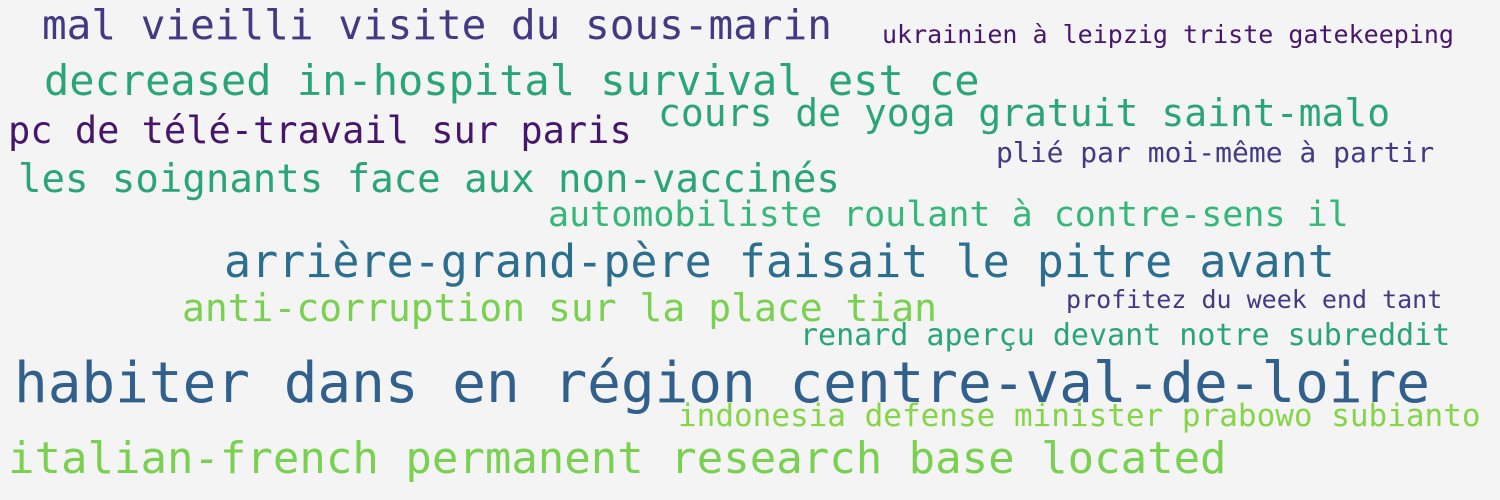 This screenshot has width=1500, height=500. Describe the element at coordinates (1168, 34) in the screenshot. I see `word-1: ukrainien à leipzig triste gatekeeping` at that location.